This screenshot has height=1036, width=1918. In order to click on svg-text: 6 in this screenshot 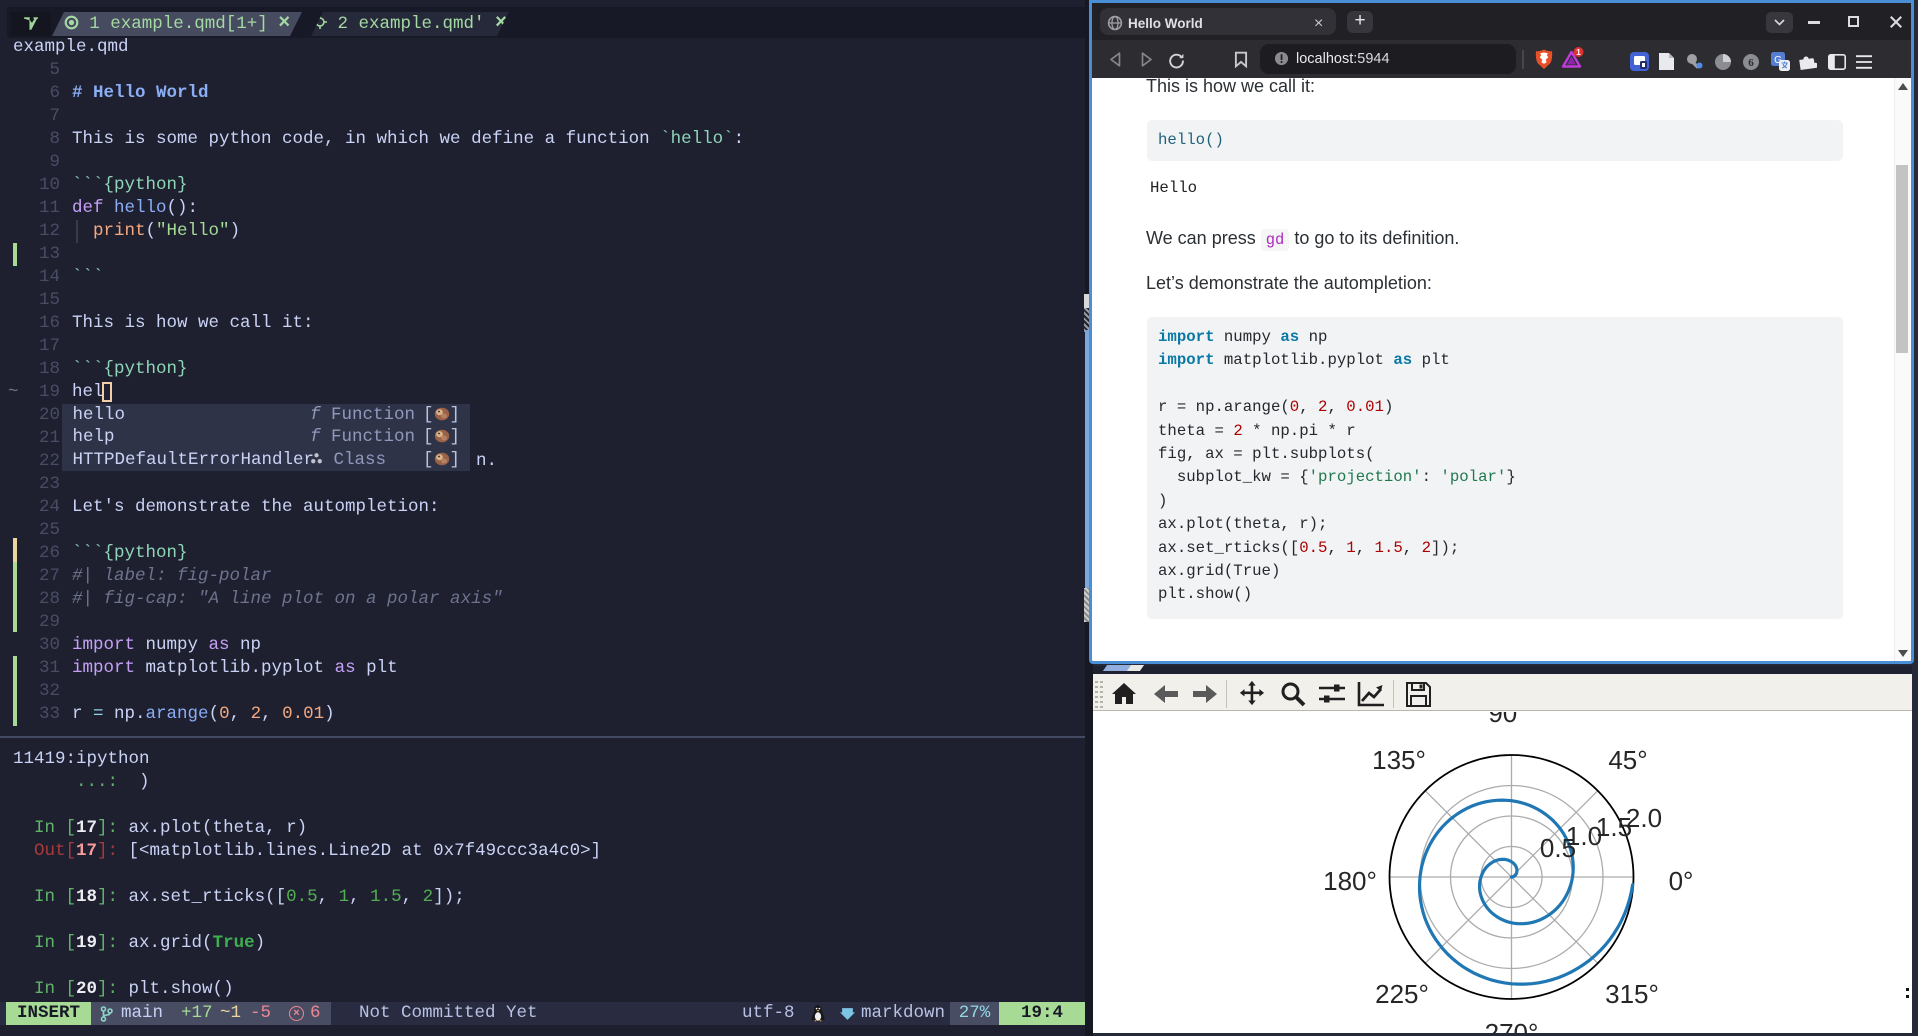, I will do `click(1751, 63)`.